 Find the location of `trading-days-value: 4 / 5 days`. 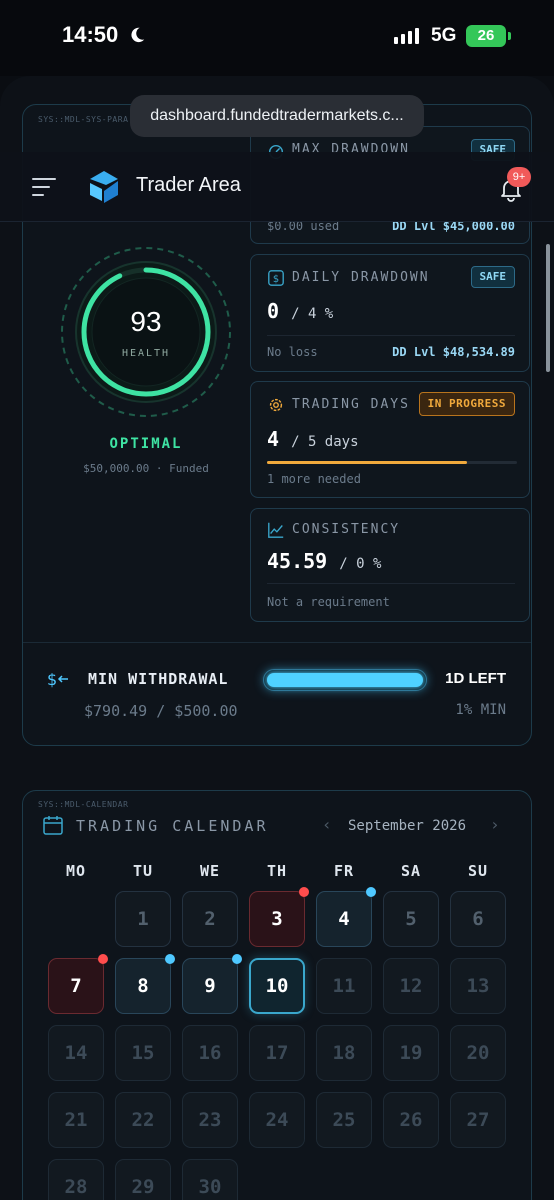

trading-days-value: 4 / 5 days is located at coordinates (313, 439).